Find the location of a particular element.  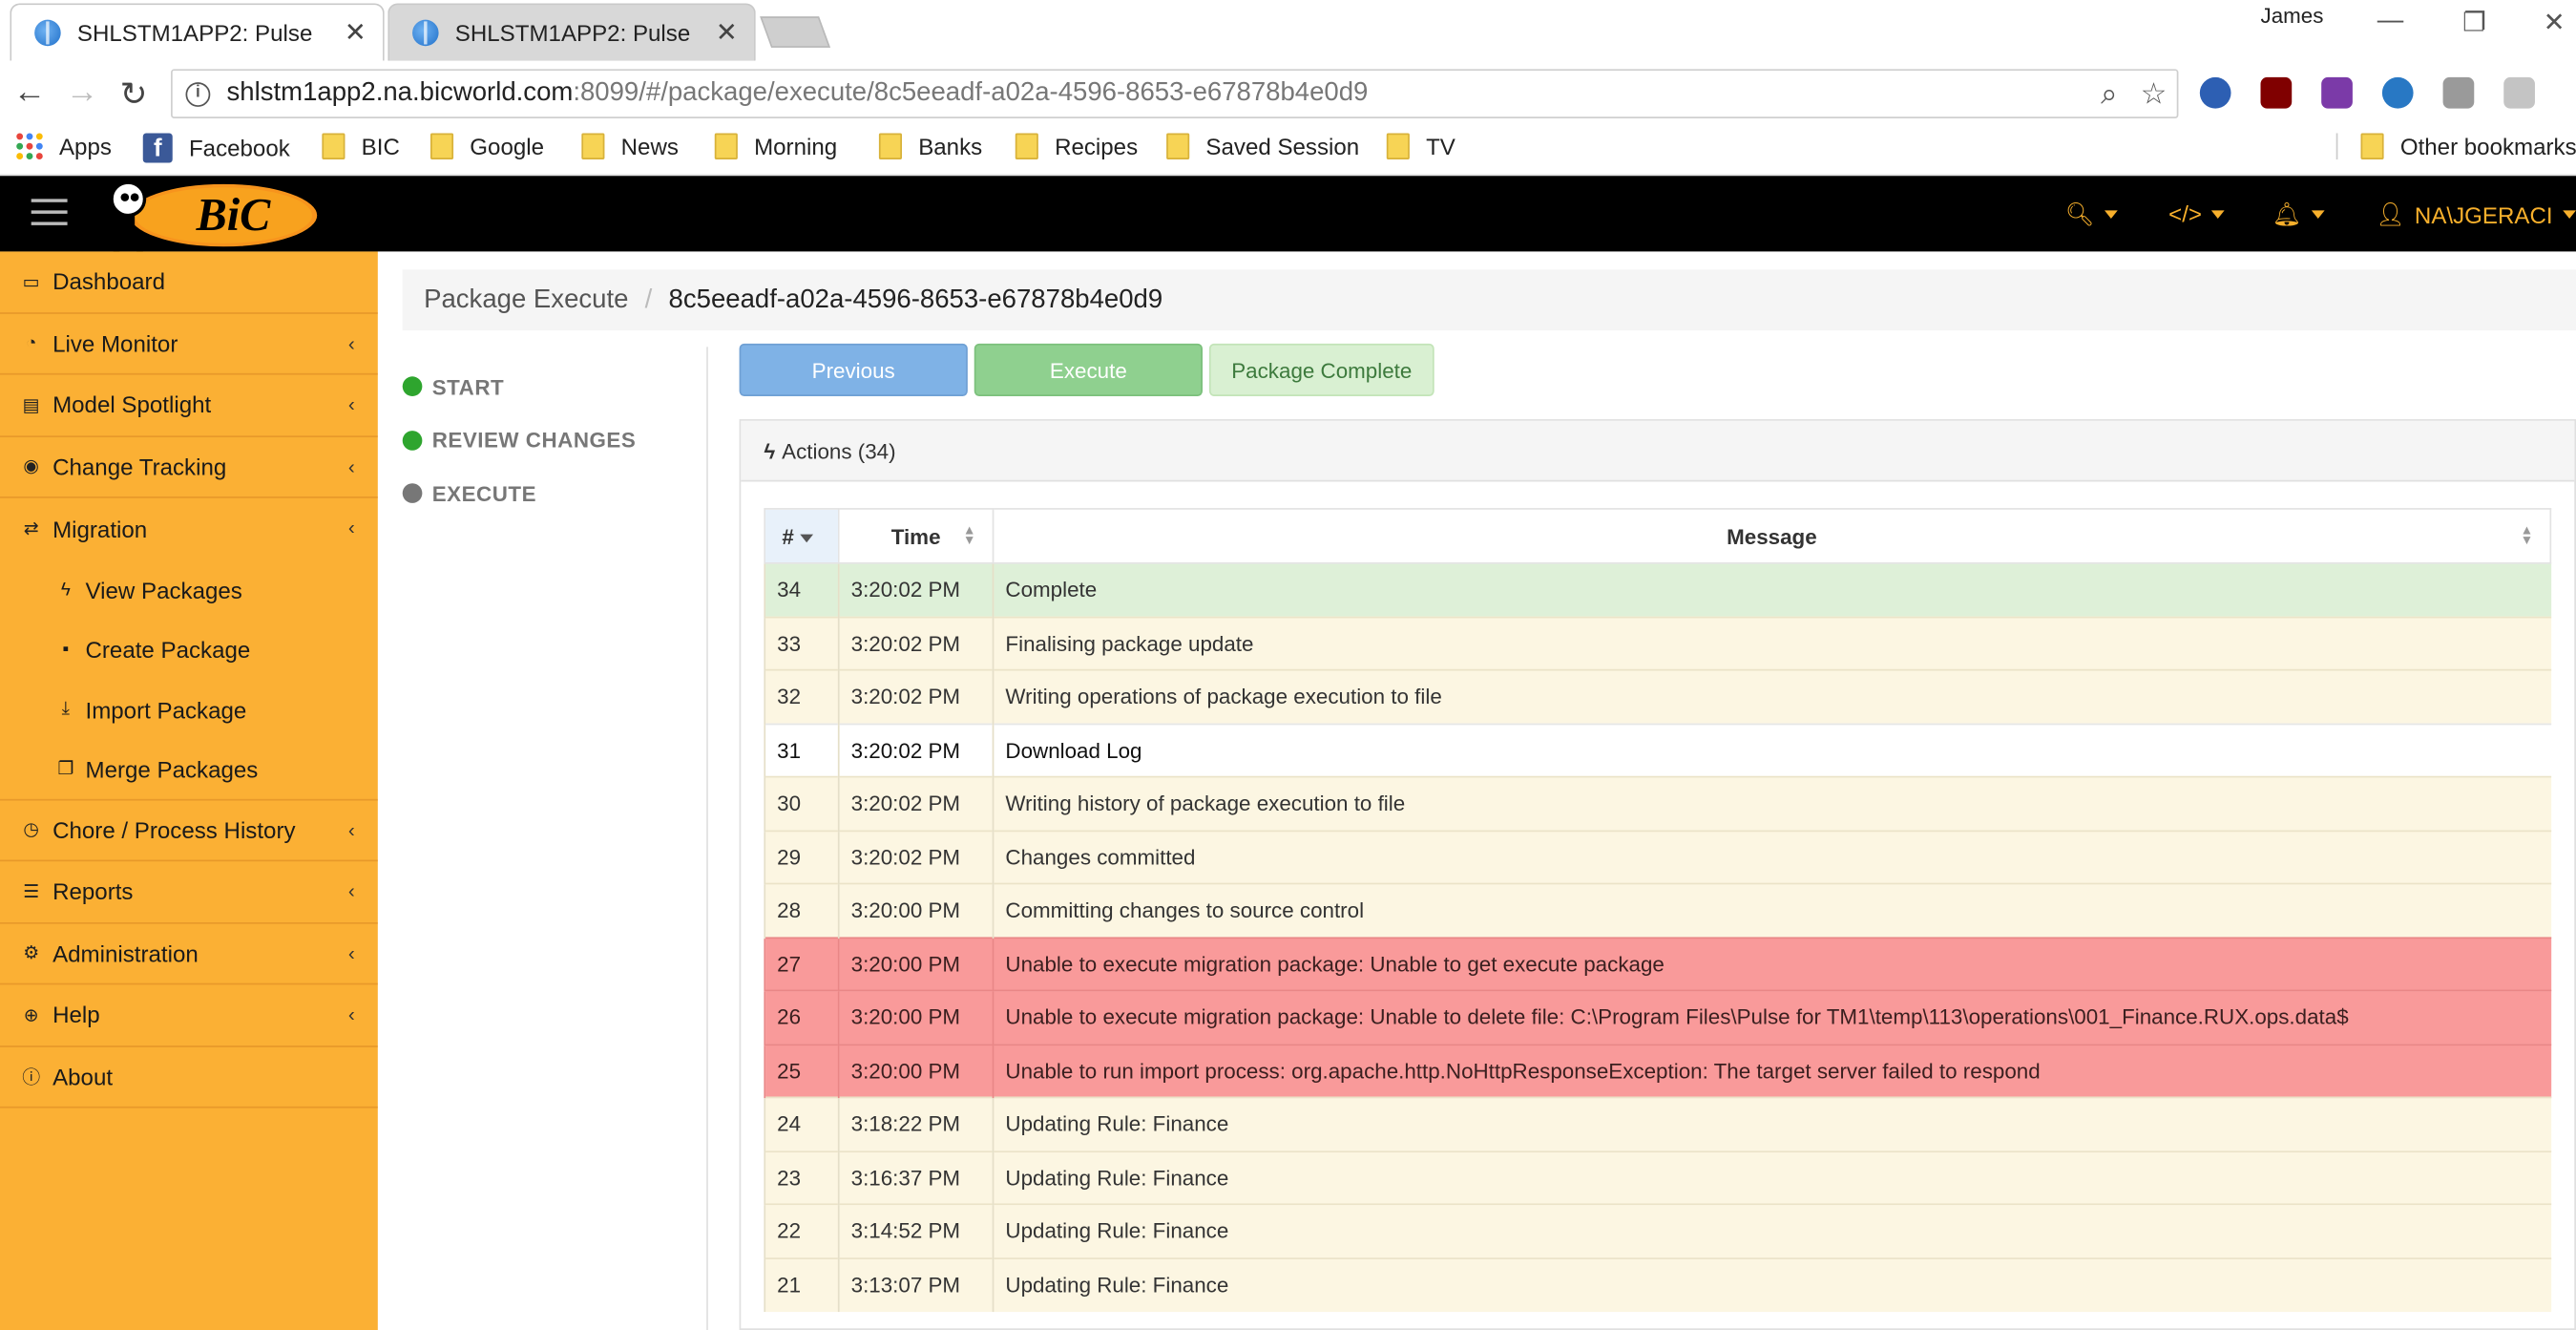

sidebar-item-label: Administration is located at coordinates (125, 953).